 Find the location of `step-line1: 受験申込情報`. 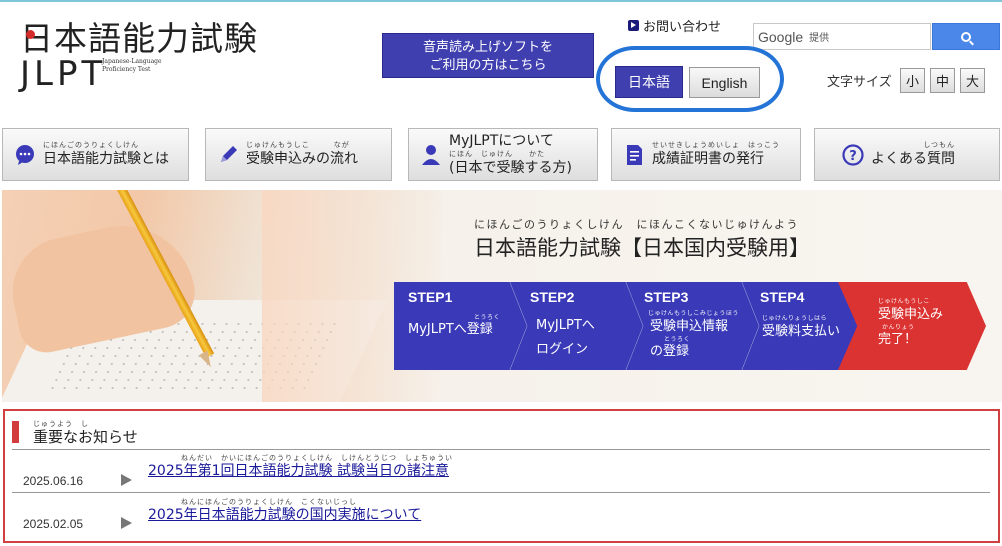

step-line1: 受験申込情報 is located at coordinates (689, 326).